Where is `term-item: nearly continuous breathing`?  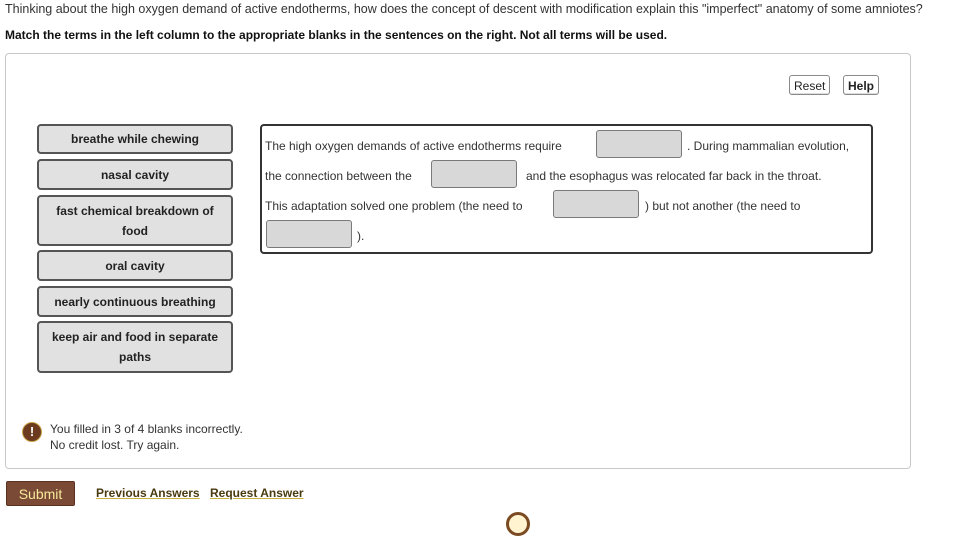 term-item: nearly continuous breathing is located at coordinates (135, 301).